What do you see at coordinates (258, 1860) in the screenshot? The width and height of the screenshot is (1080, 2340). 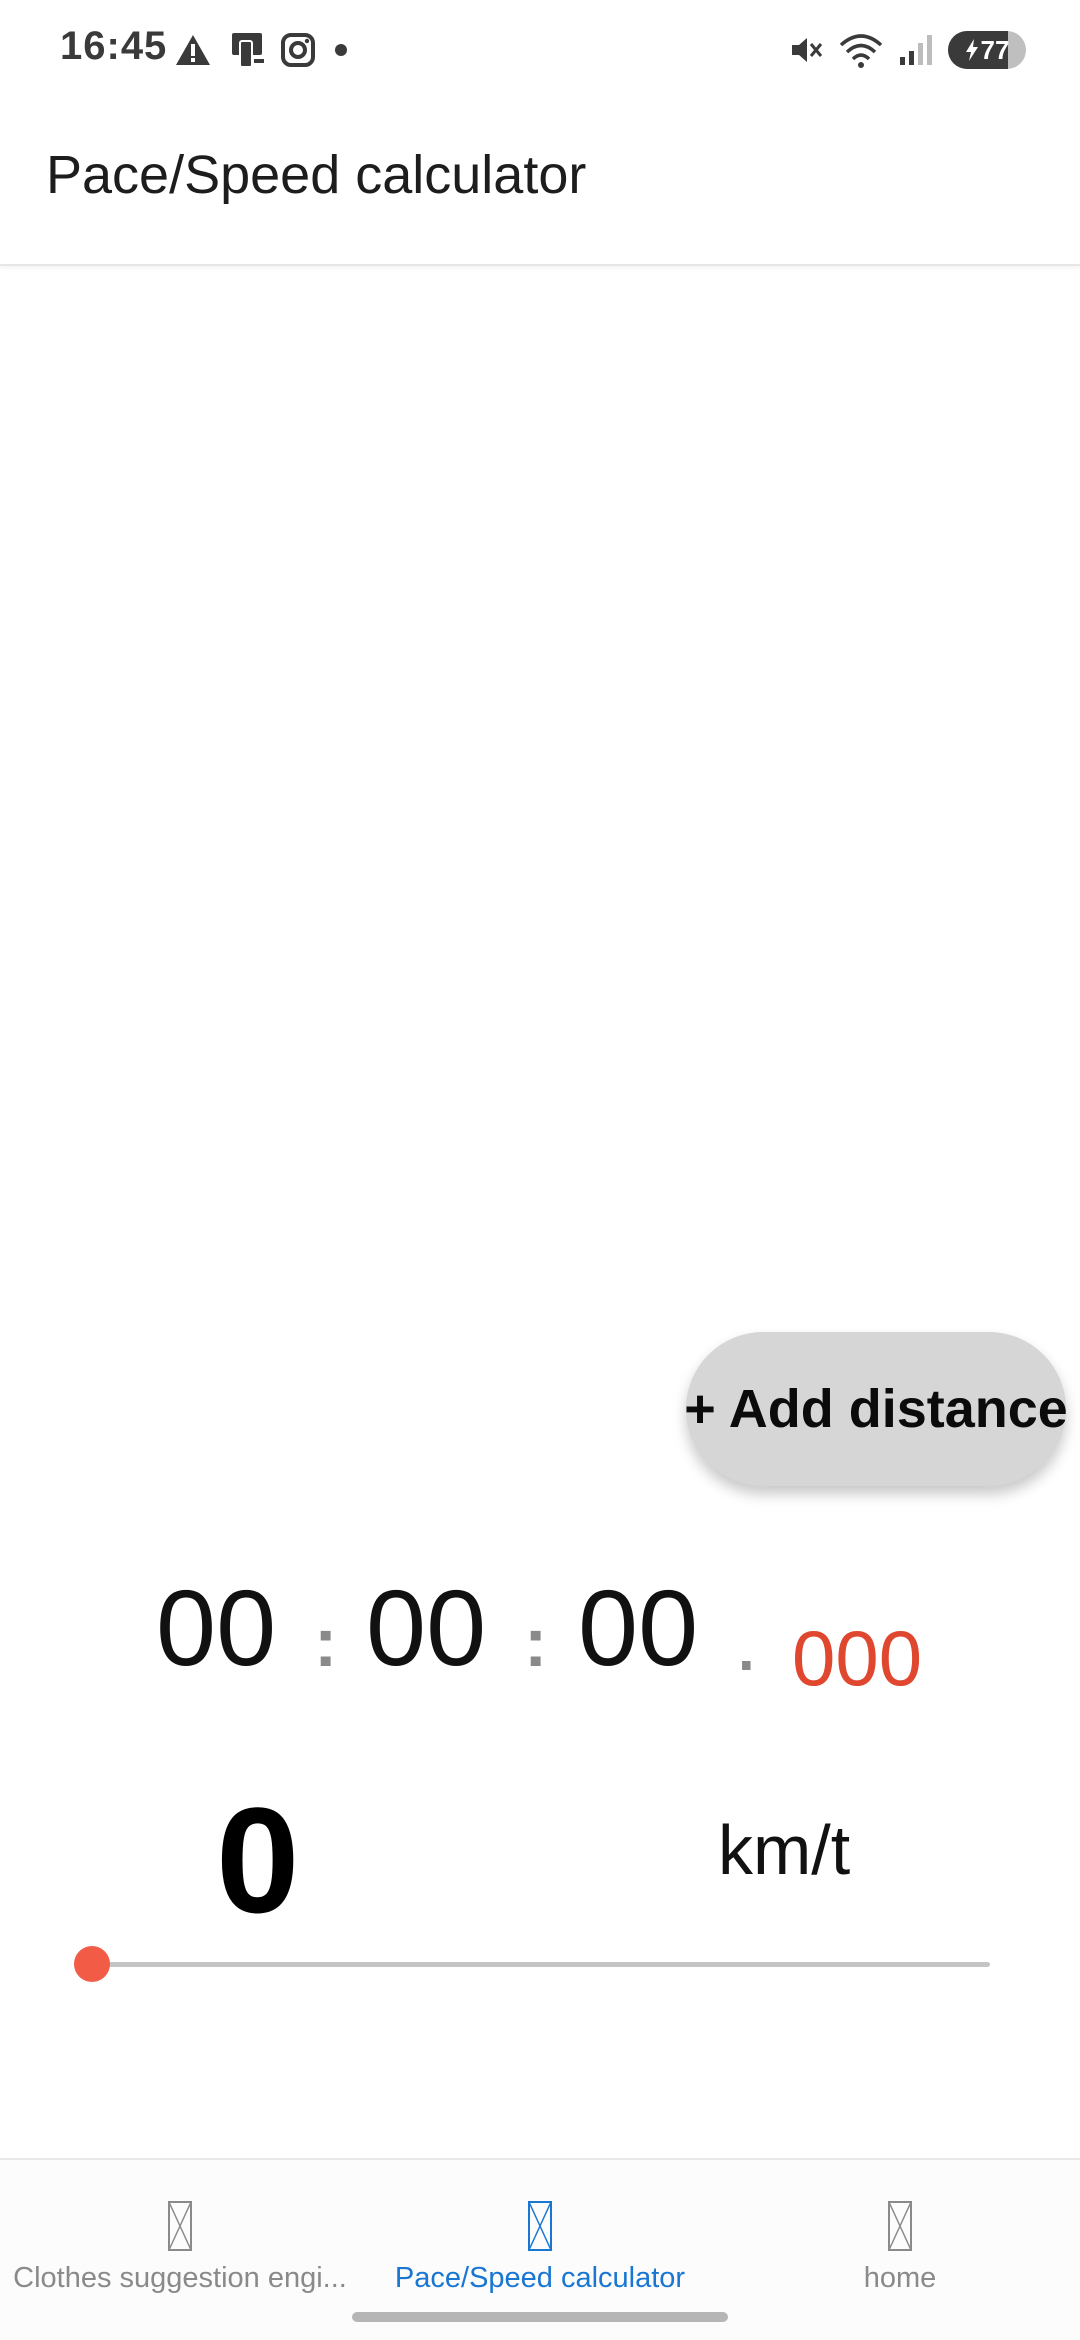 I see `speed-value: 0` at bounding box center [258, 1860].